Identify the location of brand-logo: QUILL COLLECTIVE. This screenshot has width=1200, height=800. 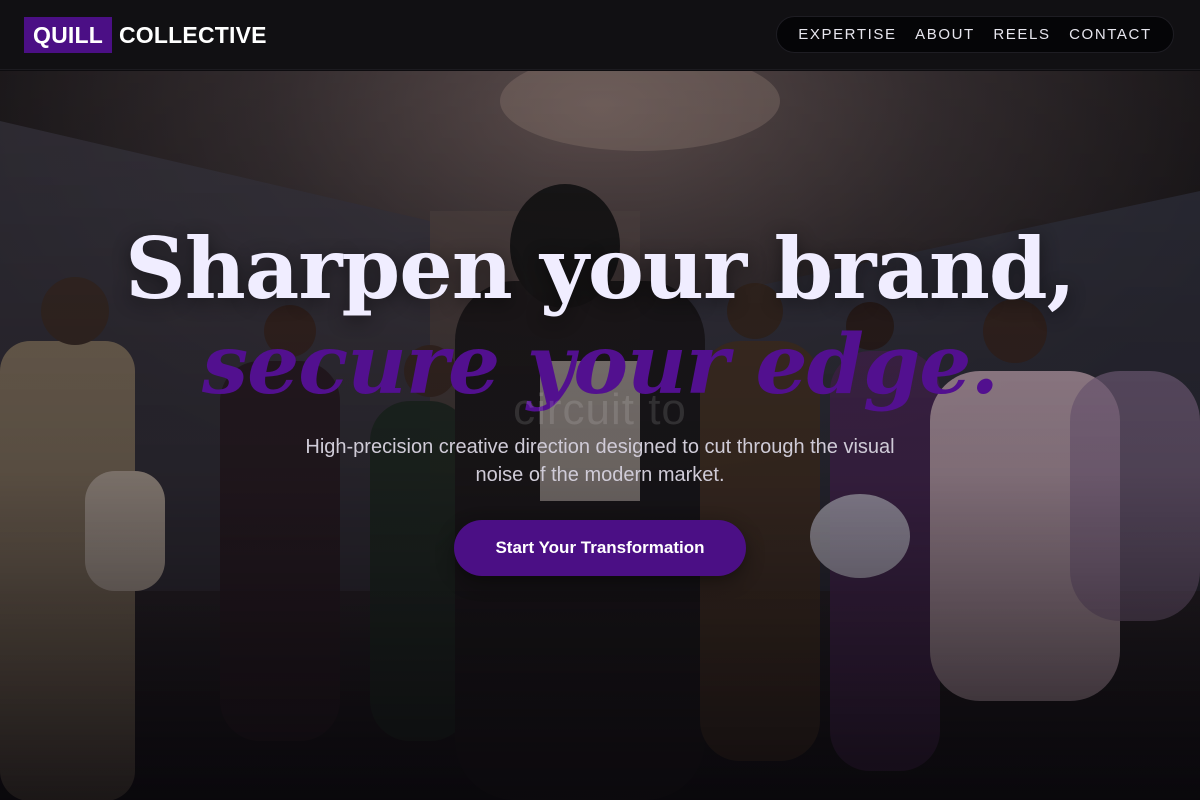
(145, 35).